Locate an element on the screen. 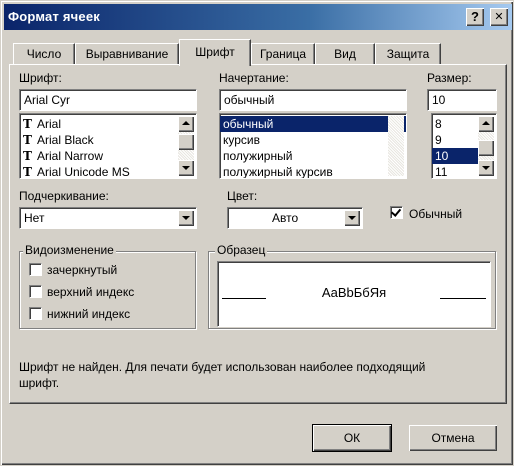 Image resolution: width=514 pixels, height=466 pixels. list-item: 8 is located at coordinates (455, 124).